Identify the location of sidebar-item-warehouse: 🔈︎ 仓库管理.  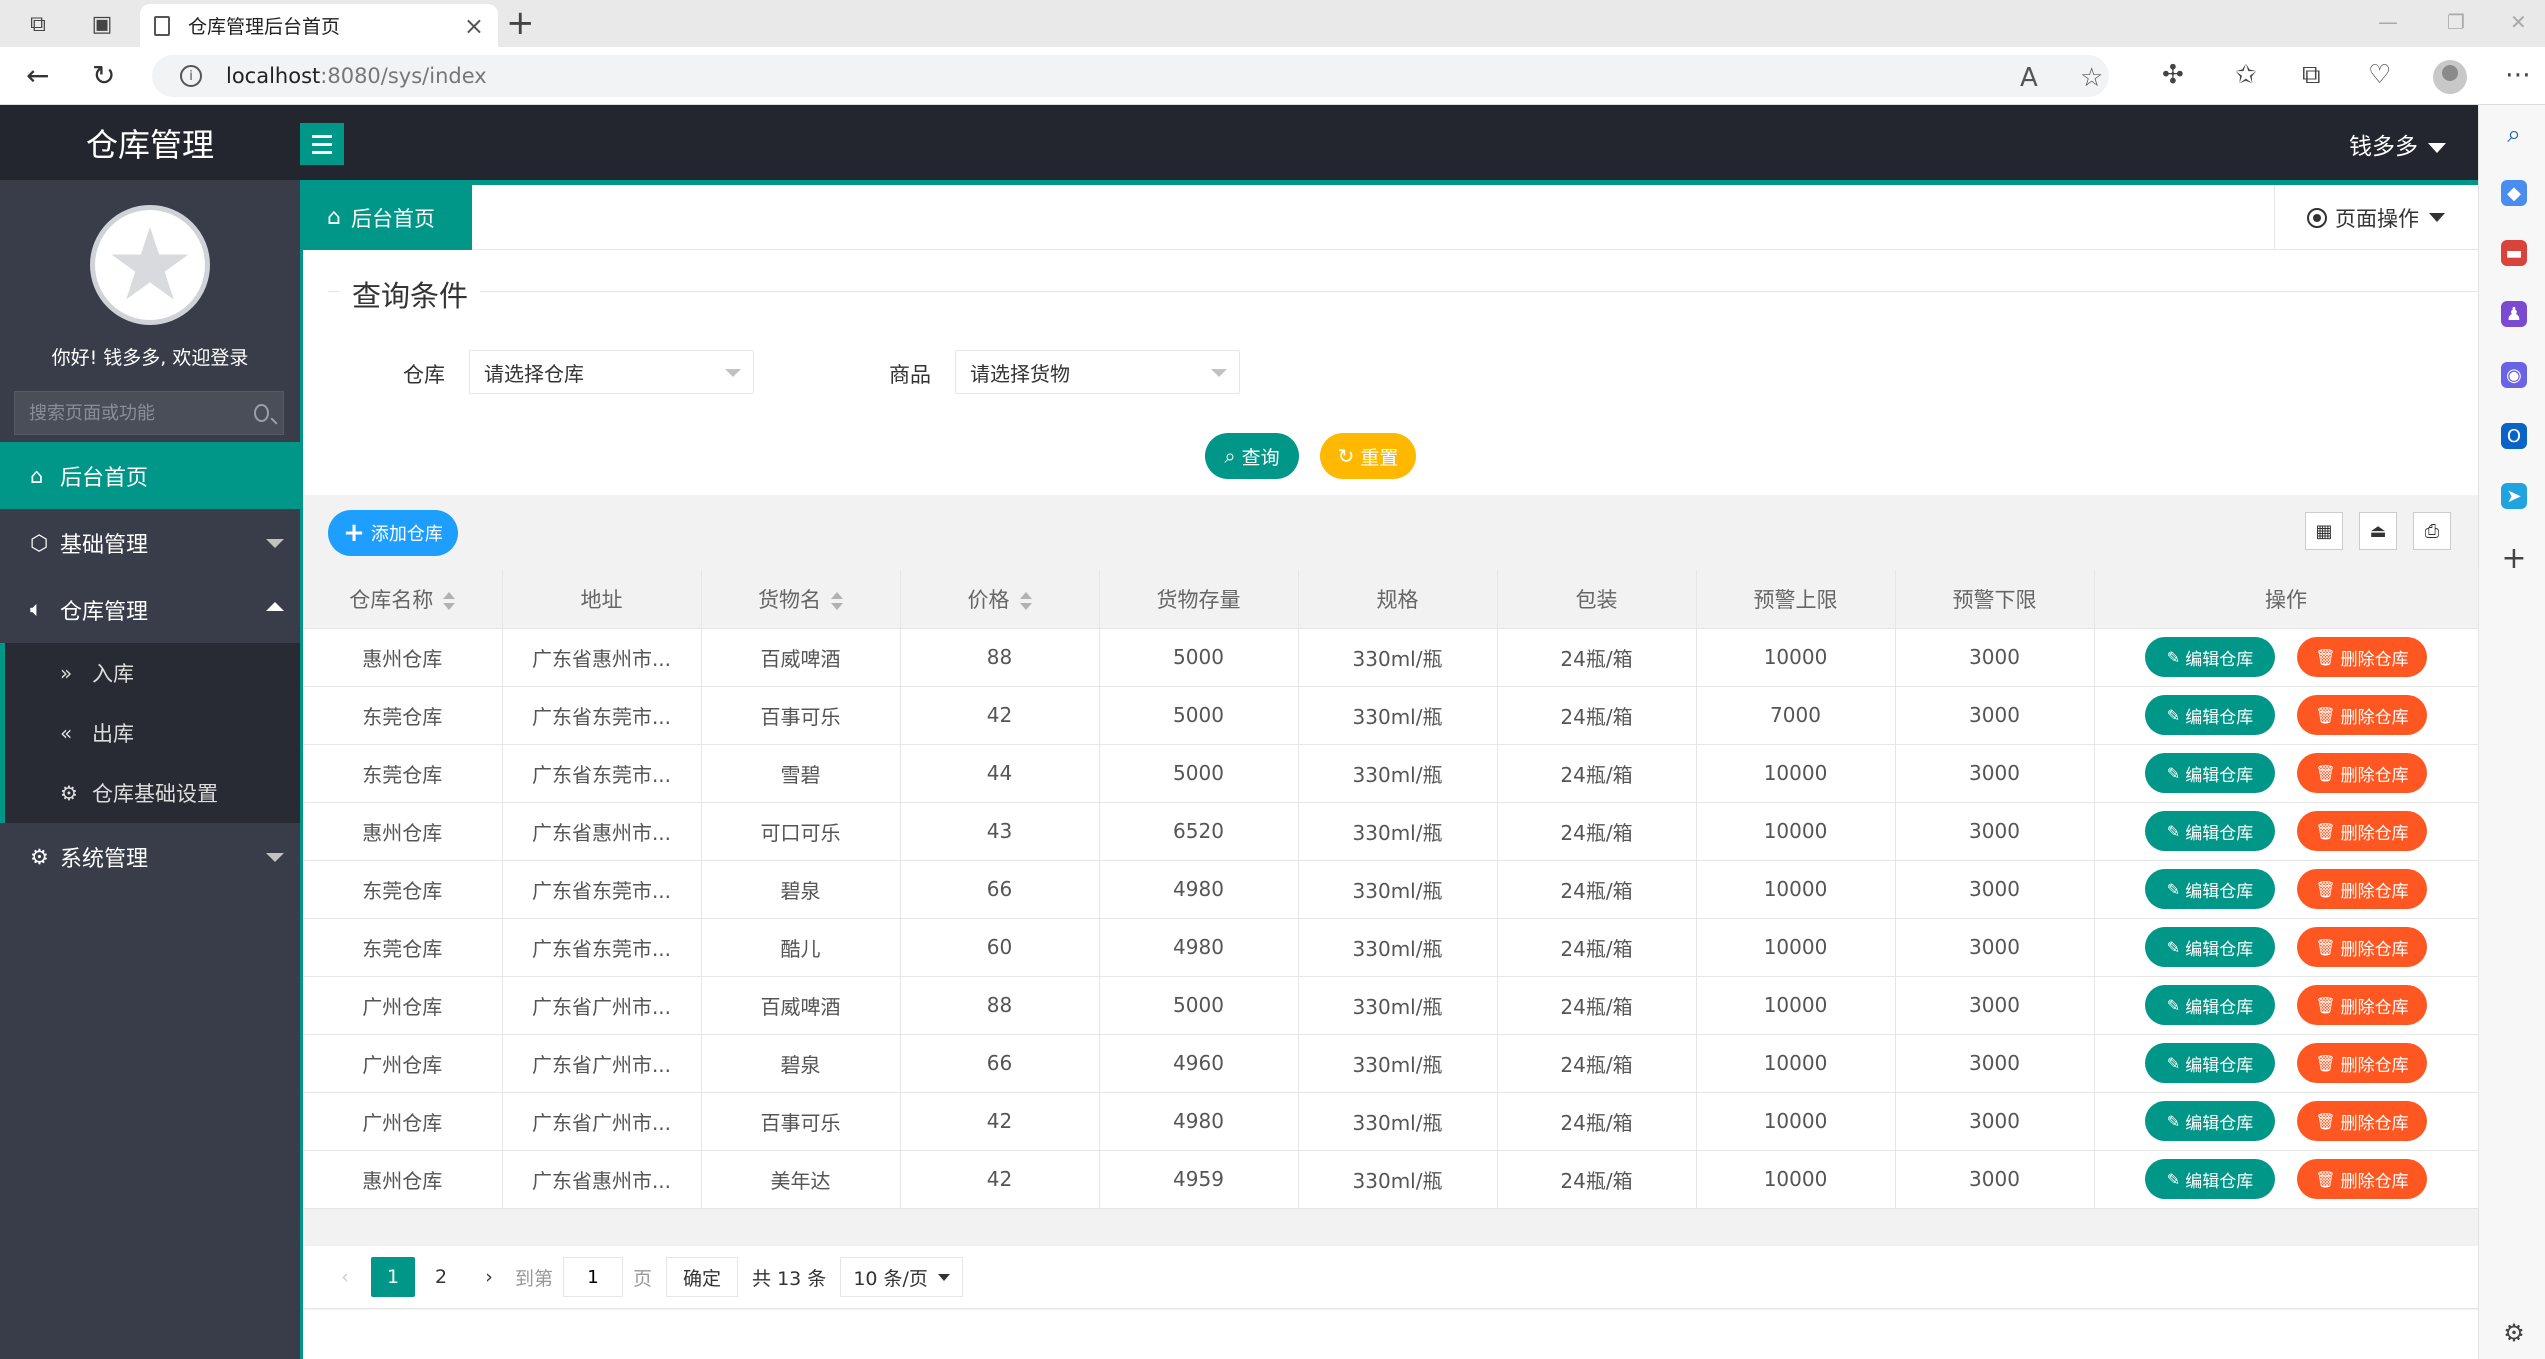
(150, 609).